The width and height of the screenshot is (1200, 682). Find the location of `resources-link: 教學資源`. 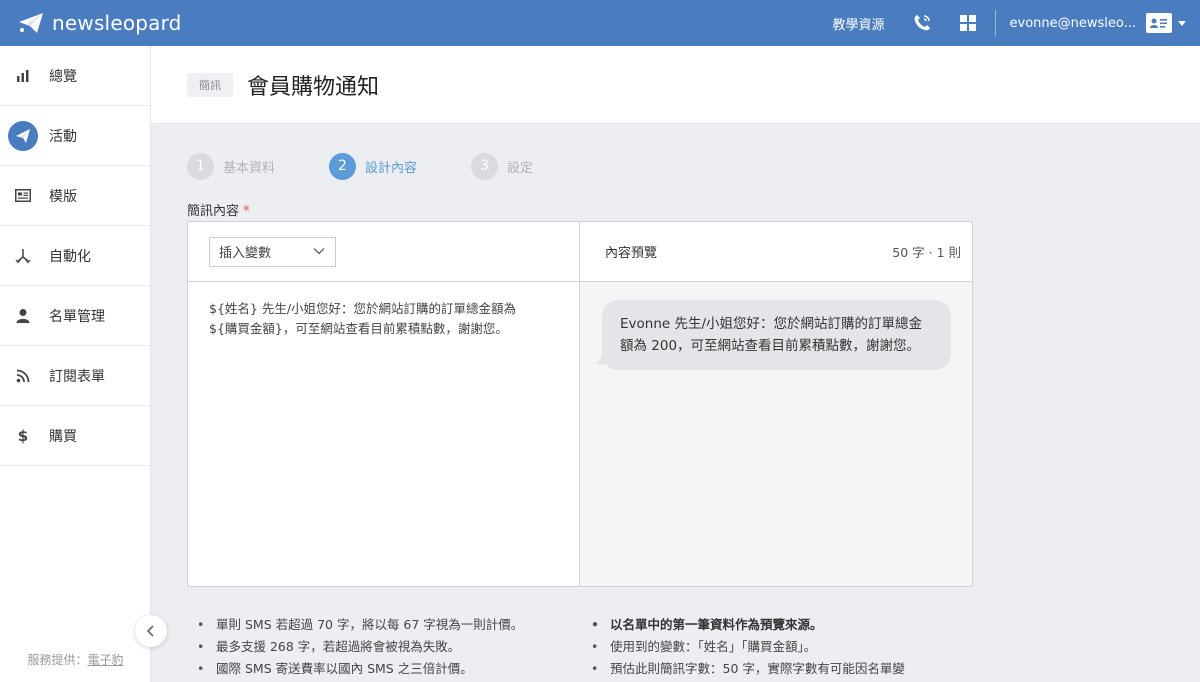

resources-link: 教學資源 is located at coordinates (858, 23).